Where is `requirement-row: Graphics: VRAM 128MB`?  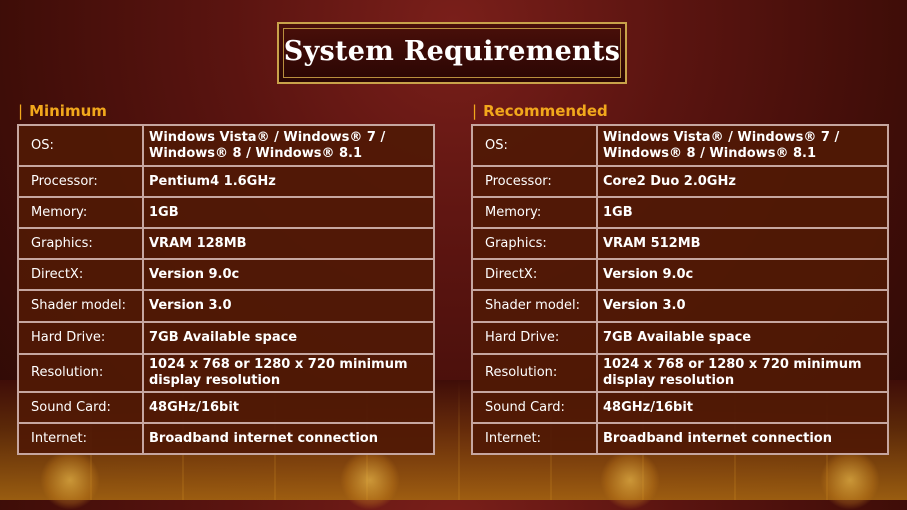 requirement-row: Graphics: VRAM 128MB is located at coordinates (226, 243).